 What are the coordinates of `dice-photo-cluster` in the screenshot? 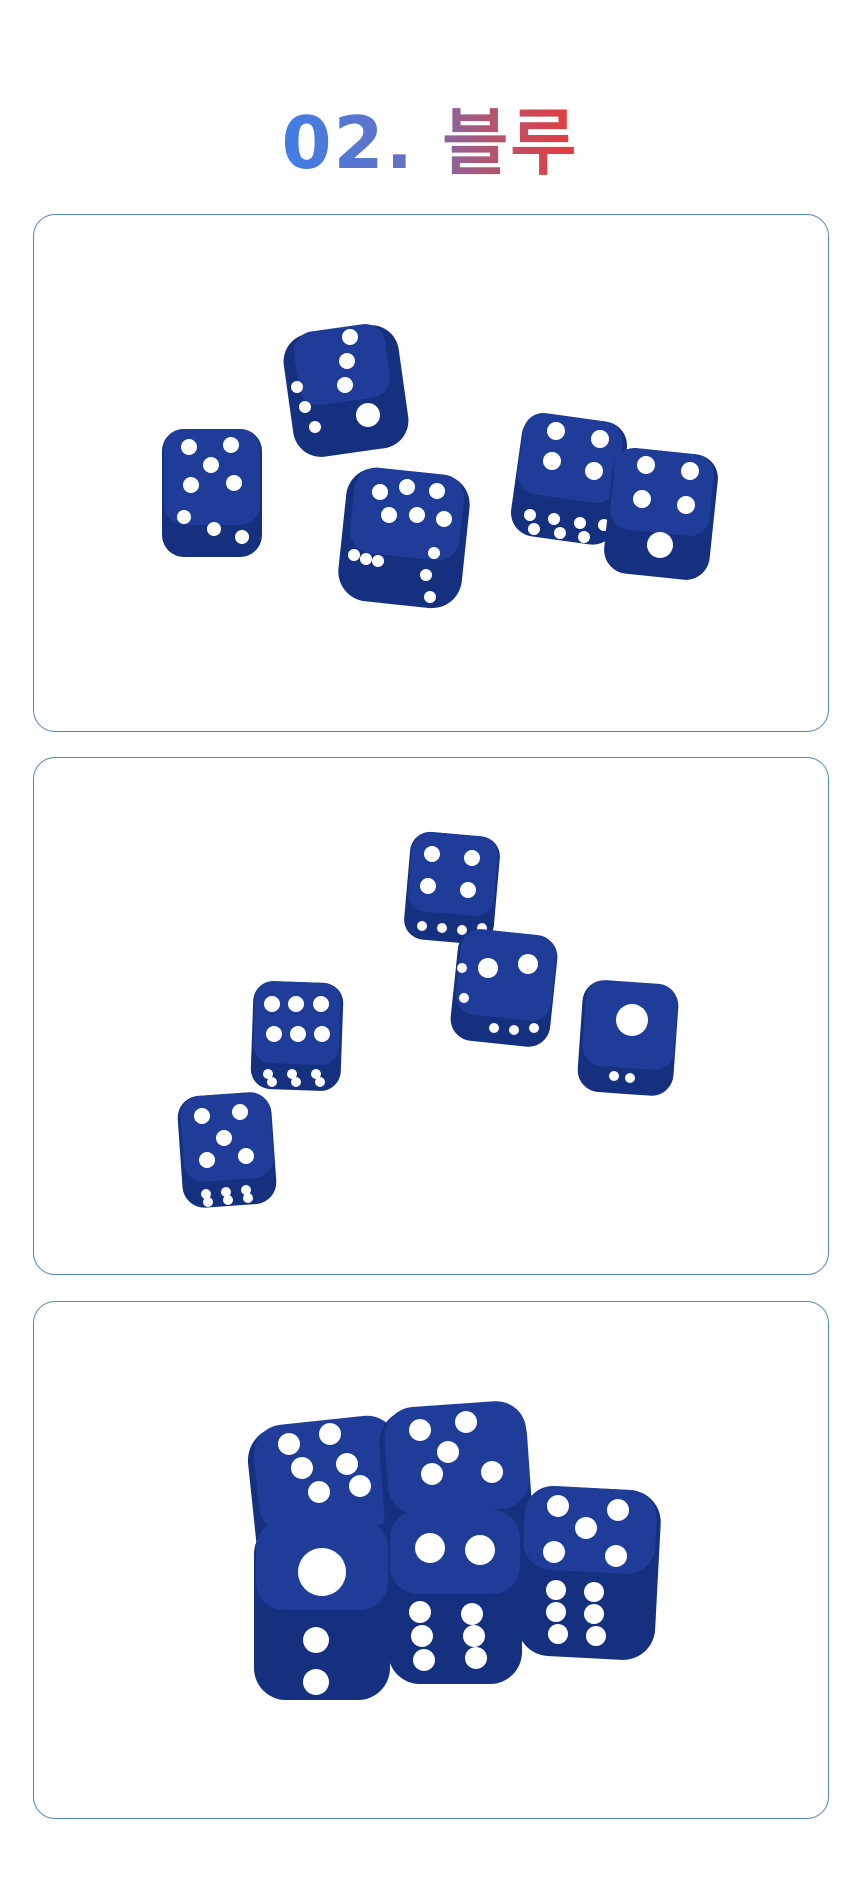 It's located at (454, 1550).